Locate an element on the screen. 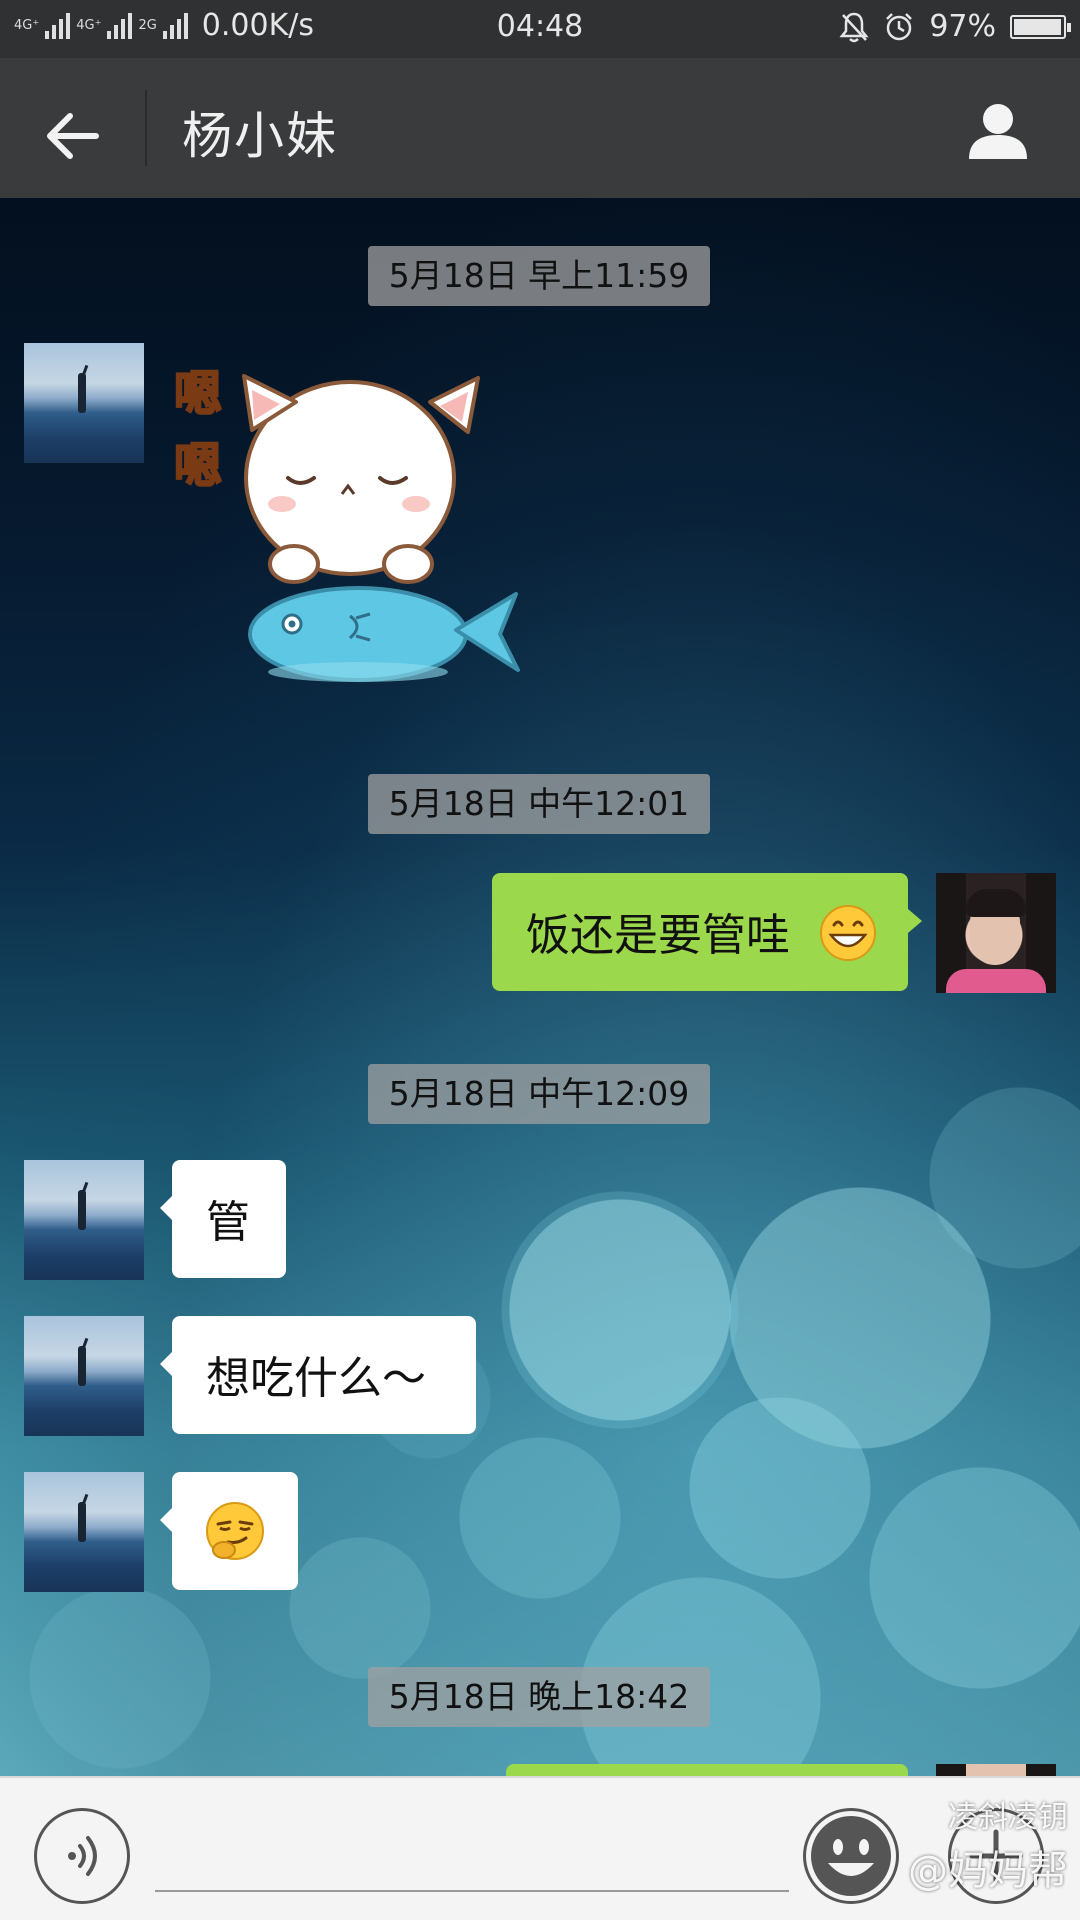 This screenshot has height=1920, width=1080. status-bar: 4G⁺ 4G⁺ 2G 0.00K/s 04:48 97% is located at coordinates (540, 29).